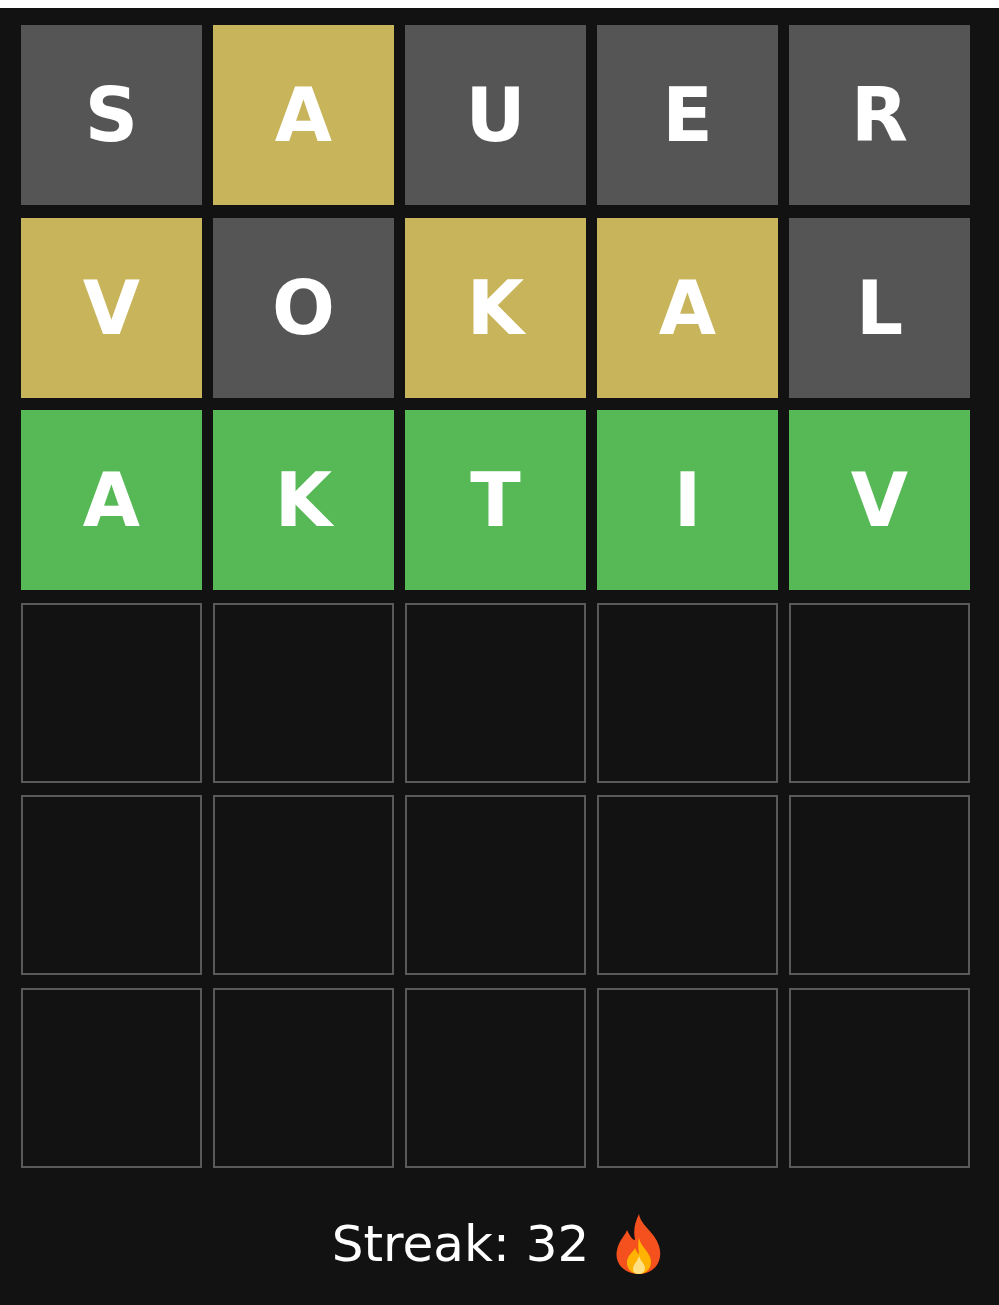  I want to click on letter-tile: E, so click(687, 115).